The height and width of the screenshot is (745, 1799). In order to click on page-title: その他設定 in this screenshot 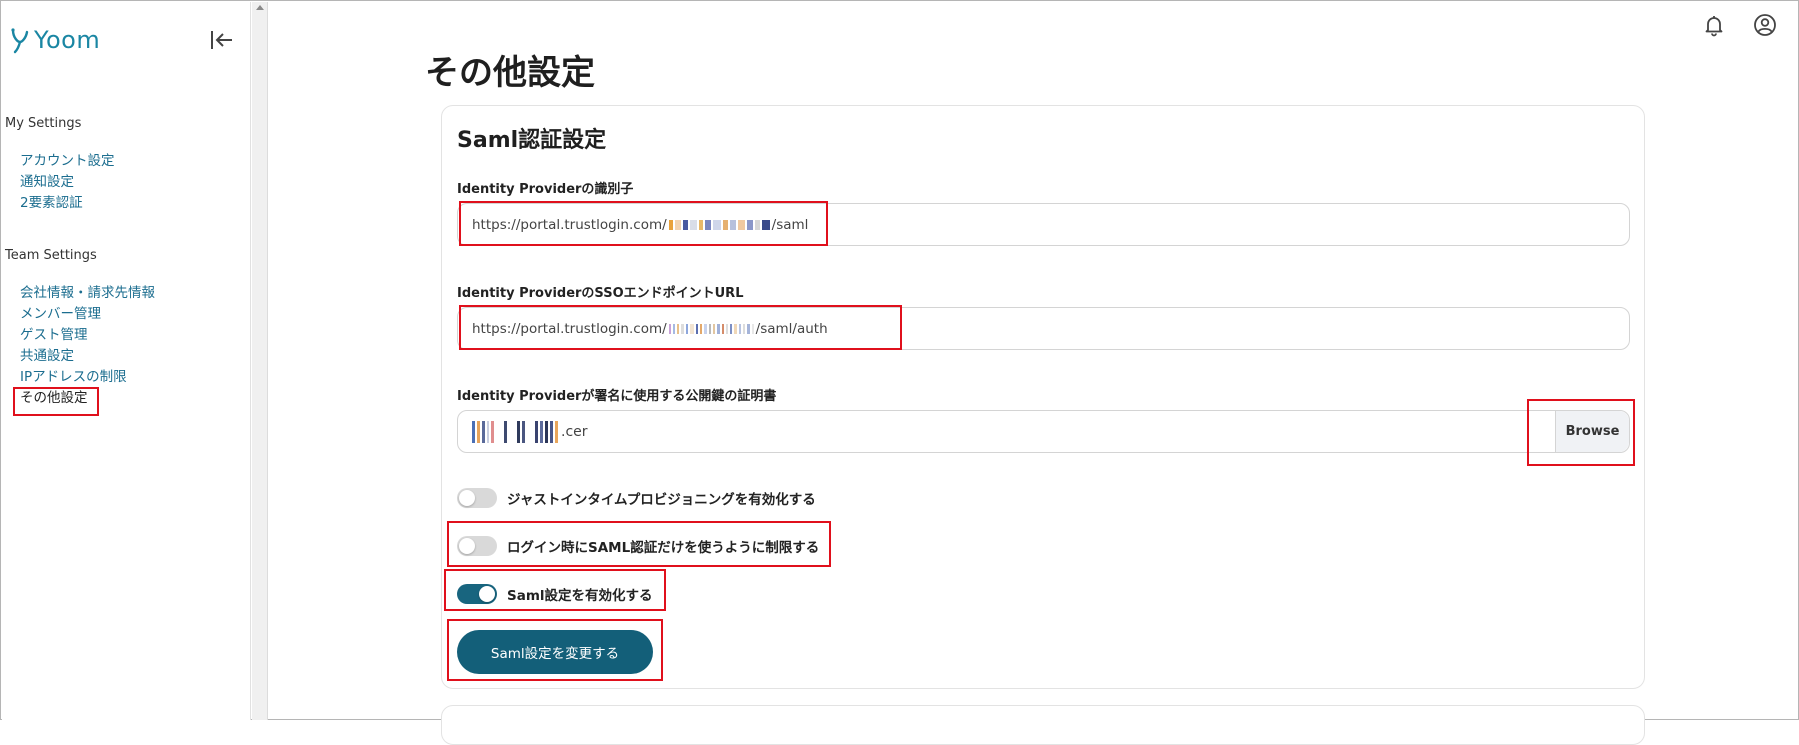, I will do `click(510, 73)`.